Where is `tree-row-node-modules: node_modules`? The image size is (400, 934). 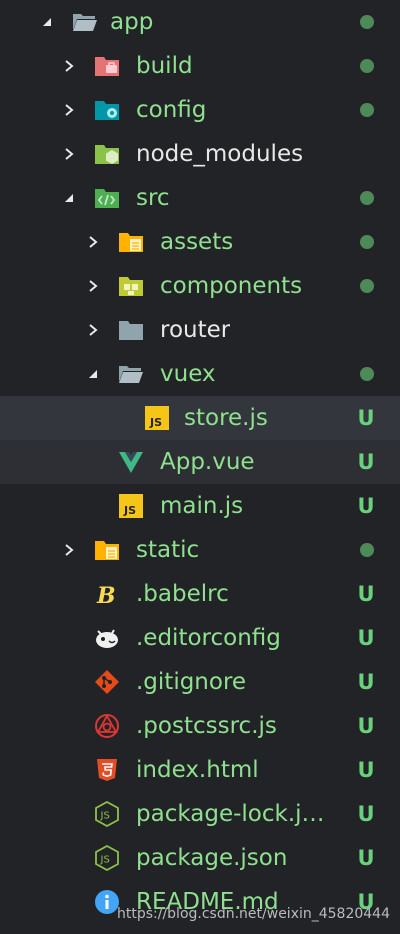
tree-row-node-modules: node_modules is located at coordinates (200, 154).